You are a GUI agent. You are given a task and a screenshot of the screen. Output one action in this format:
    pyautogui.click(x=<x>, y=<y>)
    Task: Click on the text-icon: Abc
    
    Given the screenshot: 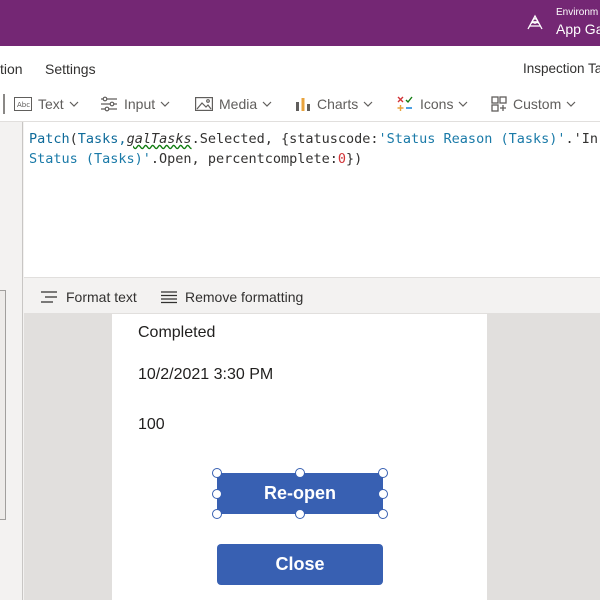 What is the action you would take?
    pyautogui.click(x=23, y=104)
    